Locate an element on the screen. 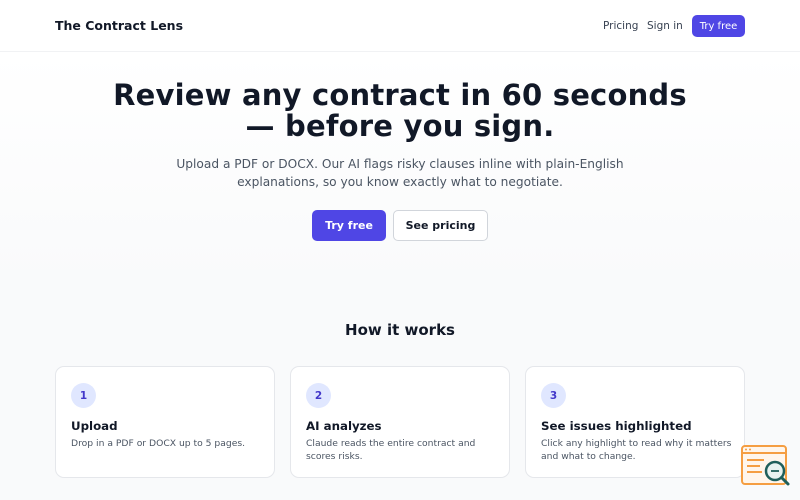 The image size is (800, 500). nav-pricing-link: Pricing is located at coordinates (620, 26).